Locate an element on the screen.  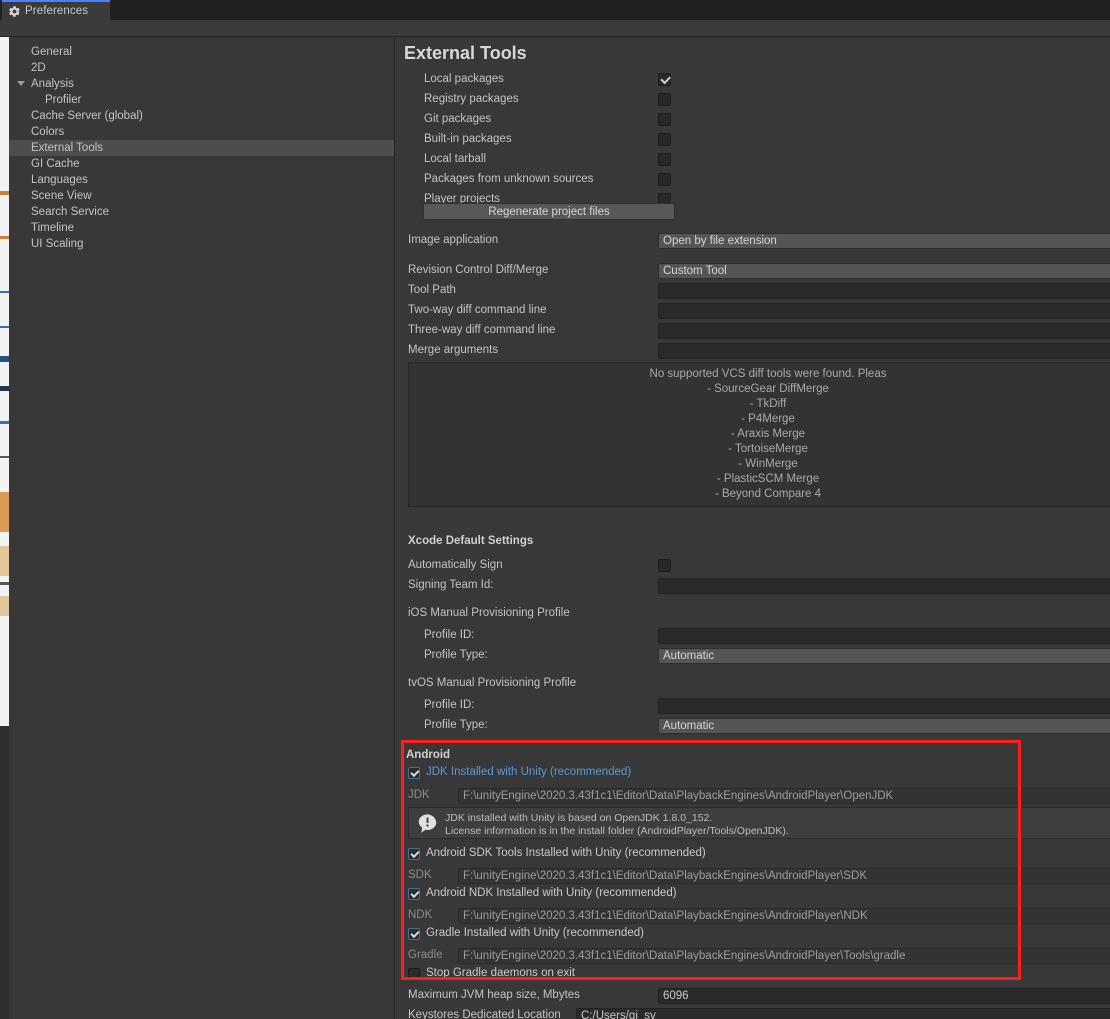
ios-profile-id-label: Profile ID: is located at coordinates (449, 635).